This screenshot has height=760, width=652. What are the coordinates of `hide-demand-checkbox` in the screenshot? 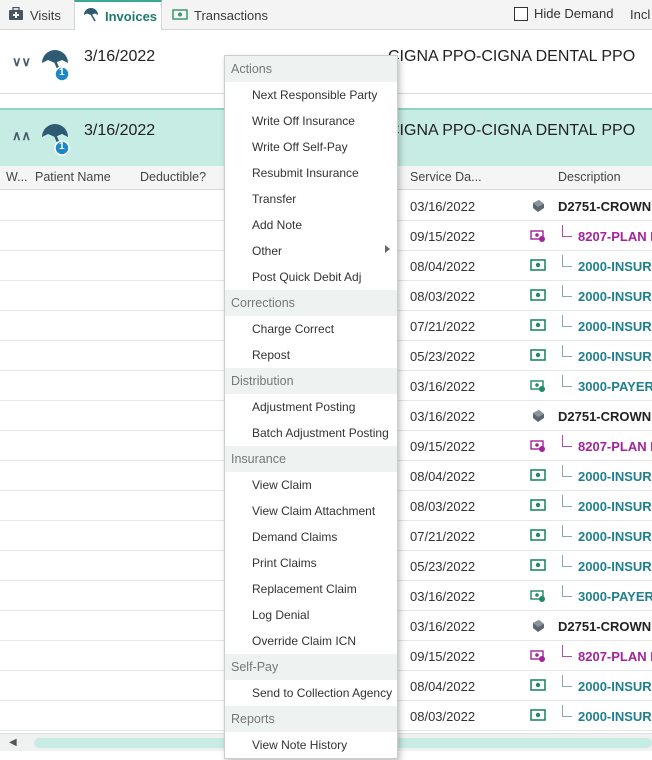 It's located at (521, 13).